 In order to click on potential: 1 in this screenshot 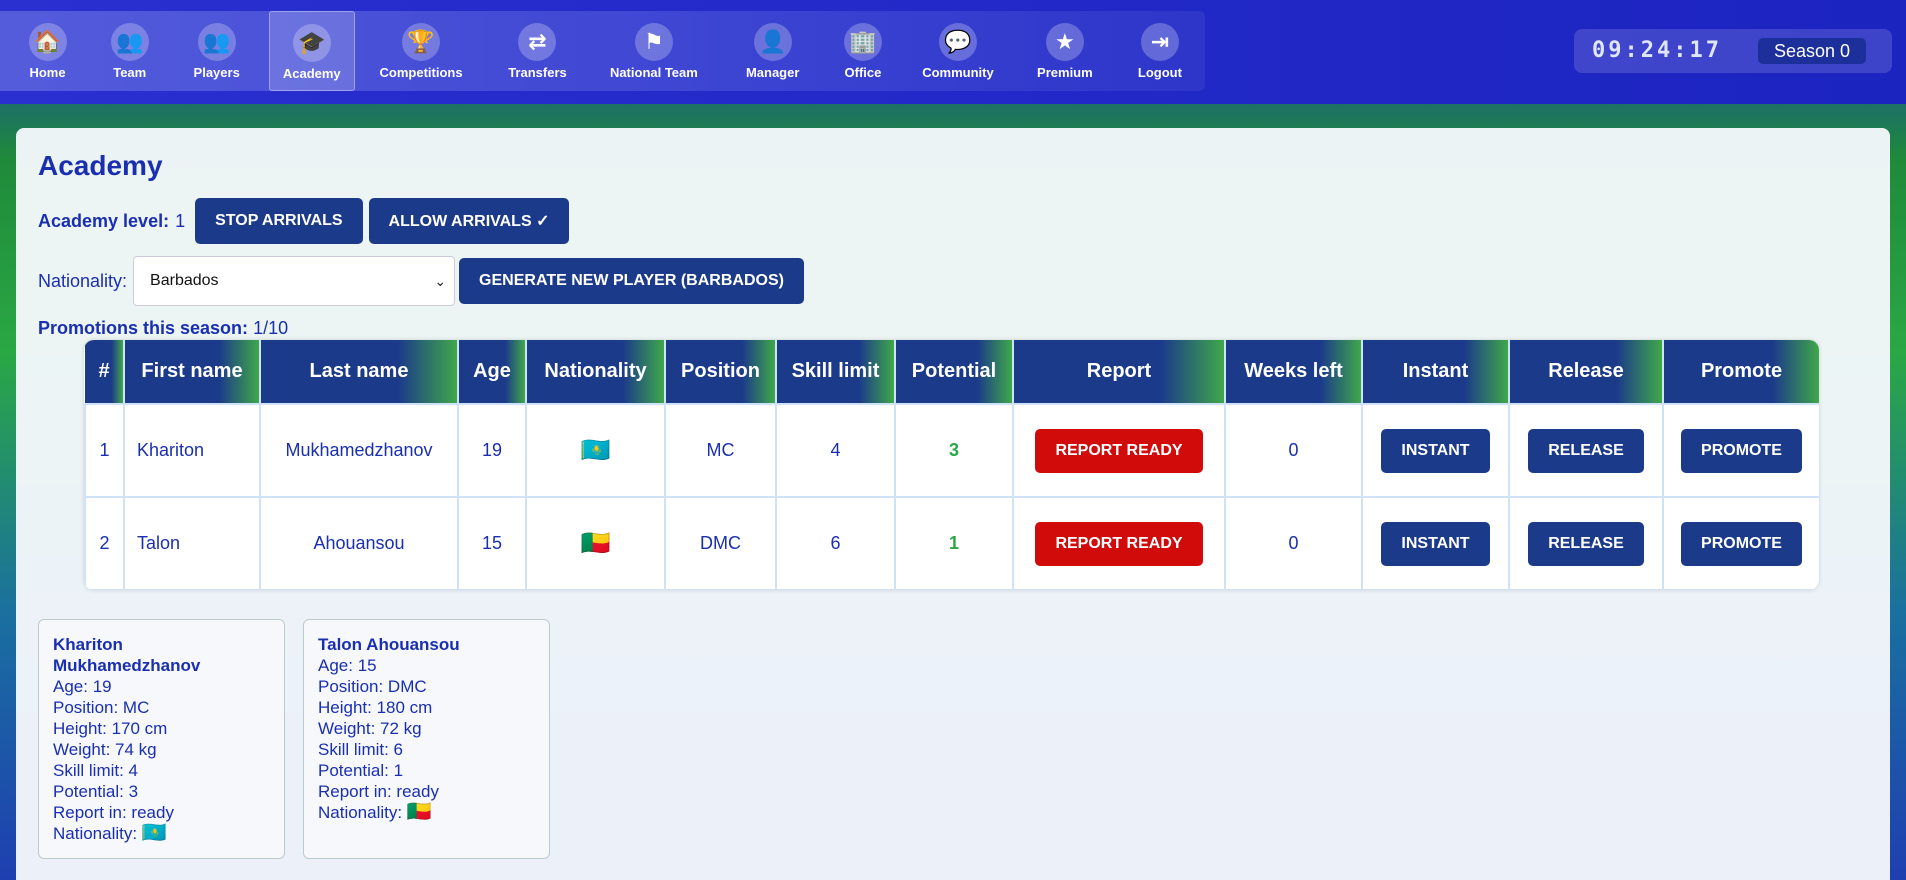, I will do `click(954, 543)`.